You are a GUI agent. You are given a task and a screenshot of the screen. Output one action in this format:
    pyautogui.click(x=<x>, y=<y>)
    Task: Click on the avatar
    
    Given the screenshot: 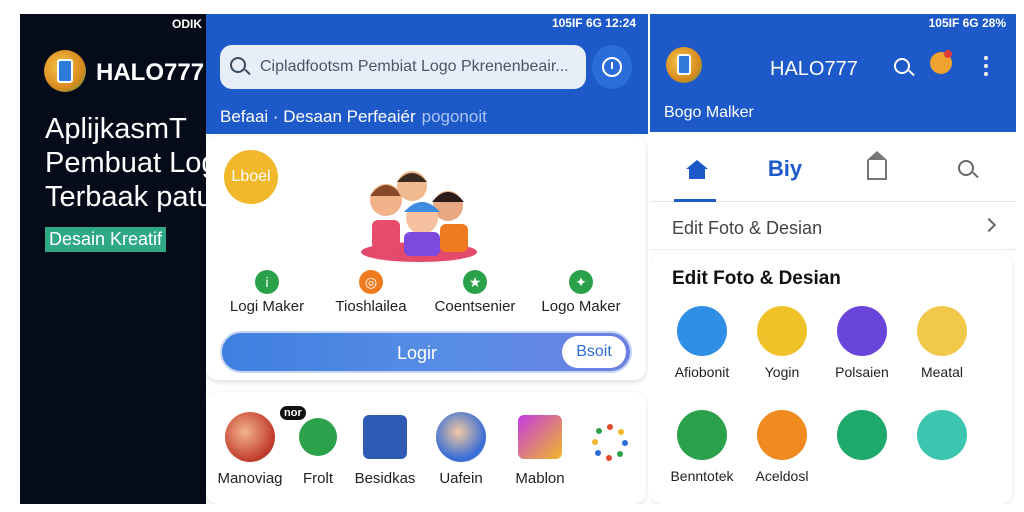 What is the action you would take?
    pyautogui.click(x=941, y=62)
    